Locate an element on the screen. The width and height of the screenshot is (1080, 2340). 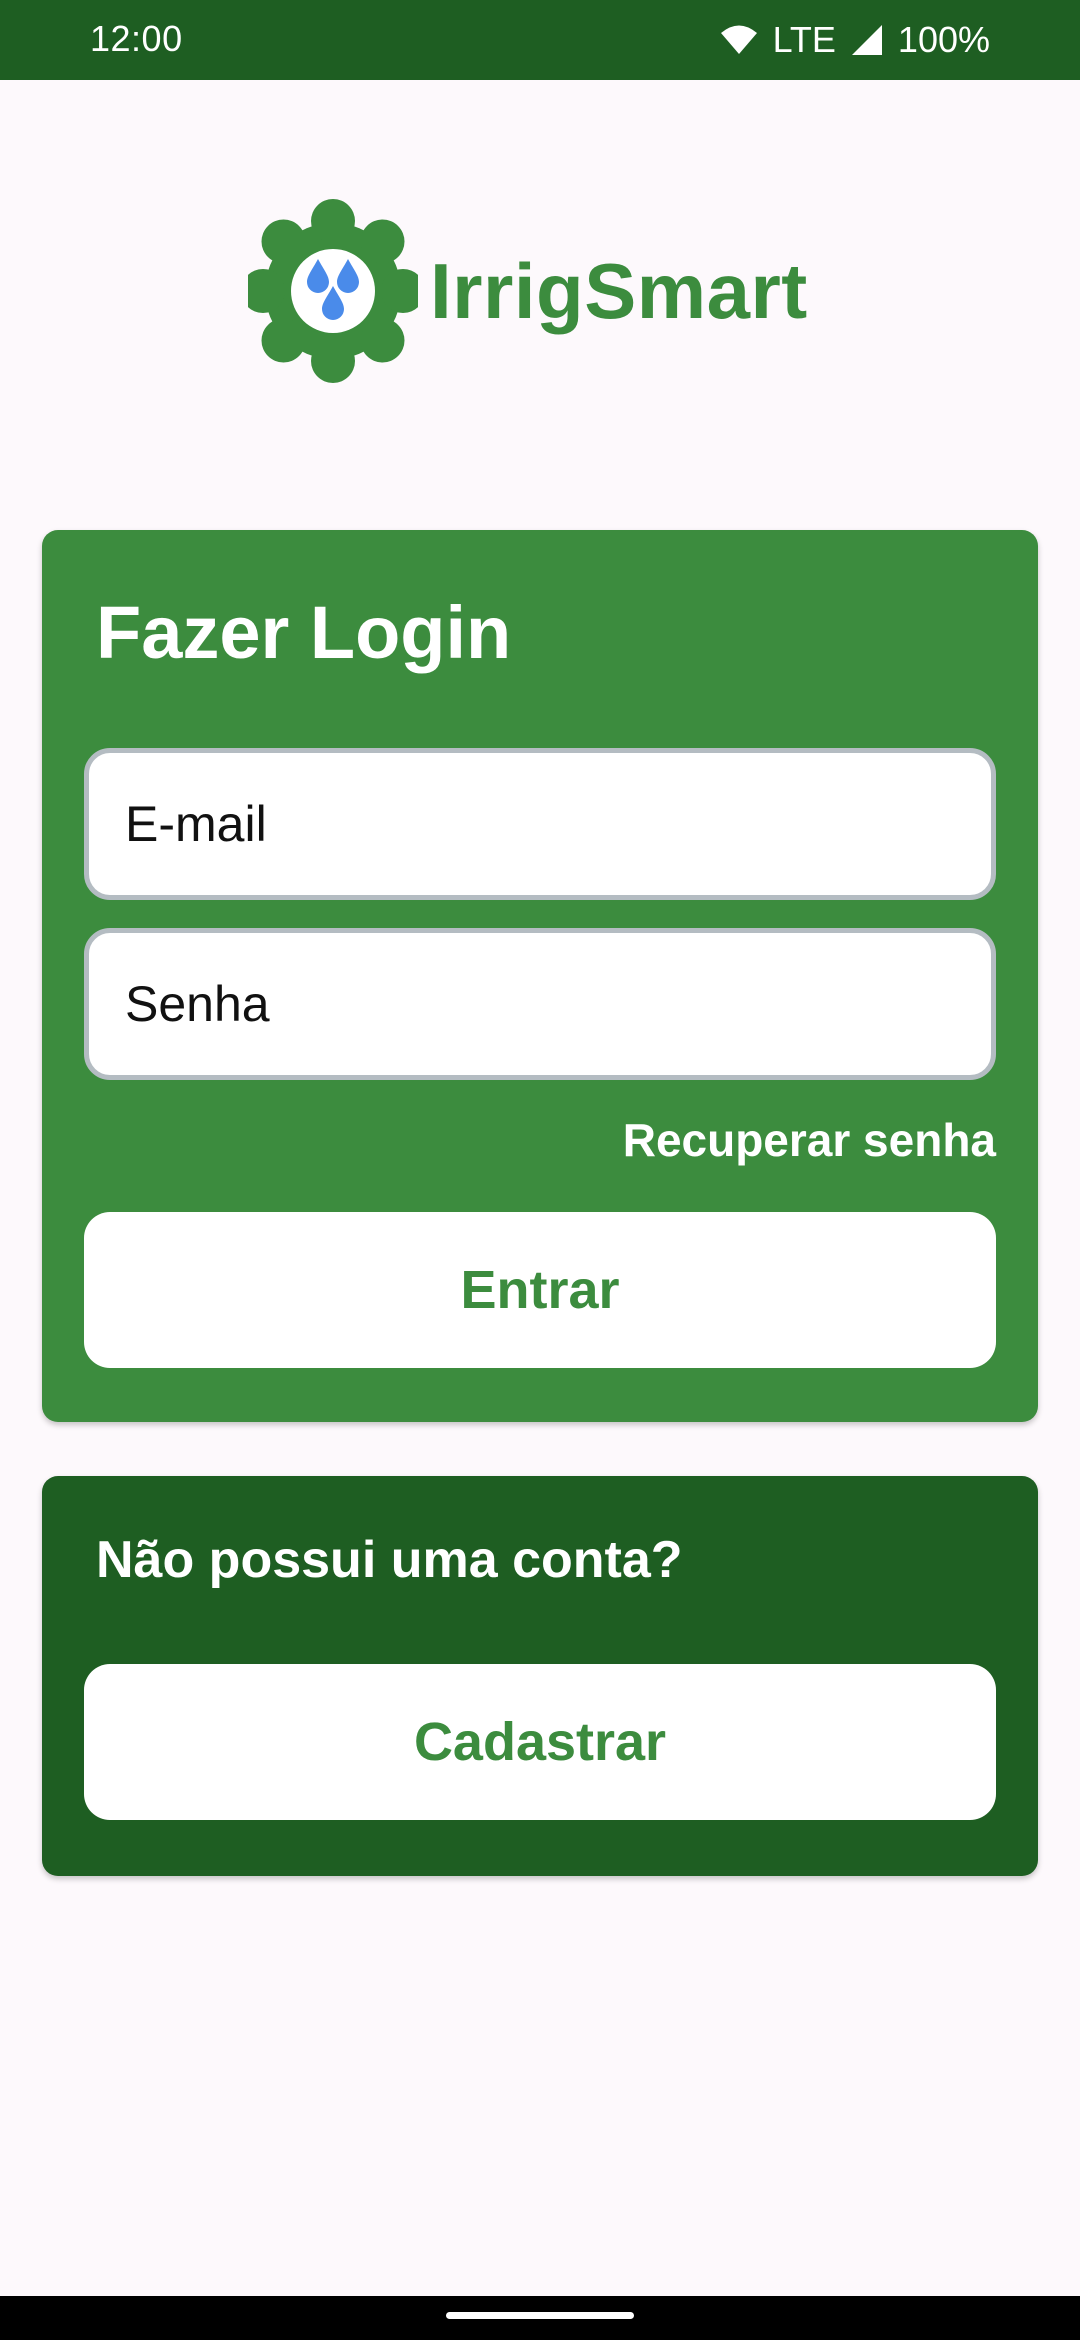
navigation-bar is located at coordinates (540, 2318).